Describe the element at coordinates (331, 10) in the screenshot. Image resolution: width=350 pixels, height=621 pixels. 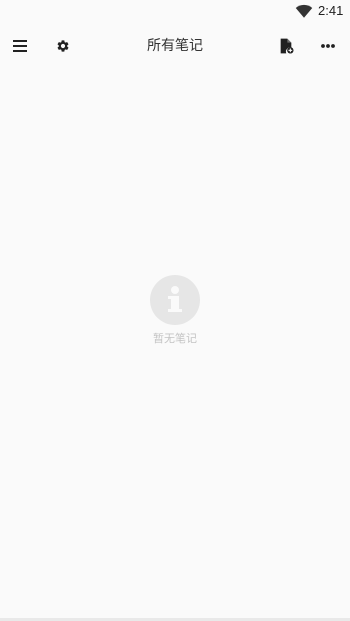
I see `status-time: 2:41` at that location.